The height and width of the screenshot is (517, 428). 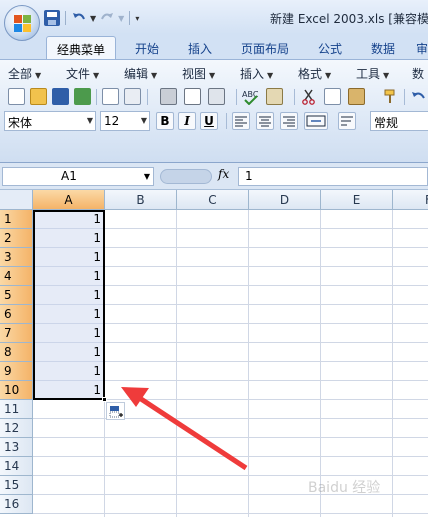 What do you see at coordinates (16, 295) in the screenshot?
I see `row-header-5: 5` at bounding box center [16, 295].